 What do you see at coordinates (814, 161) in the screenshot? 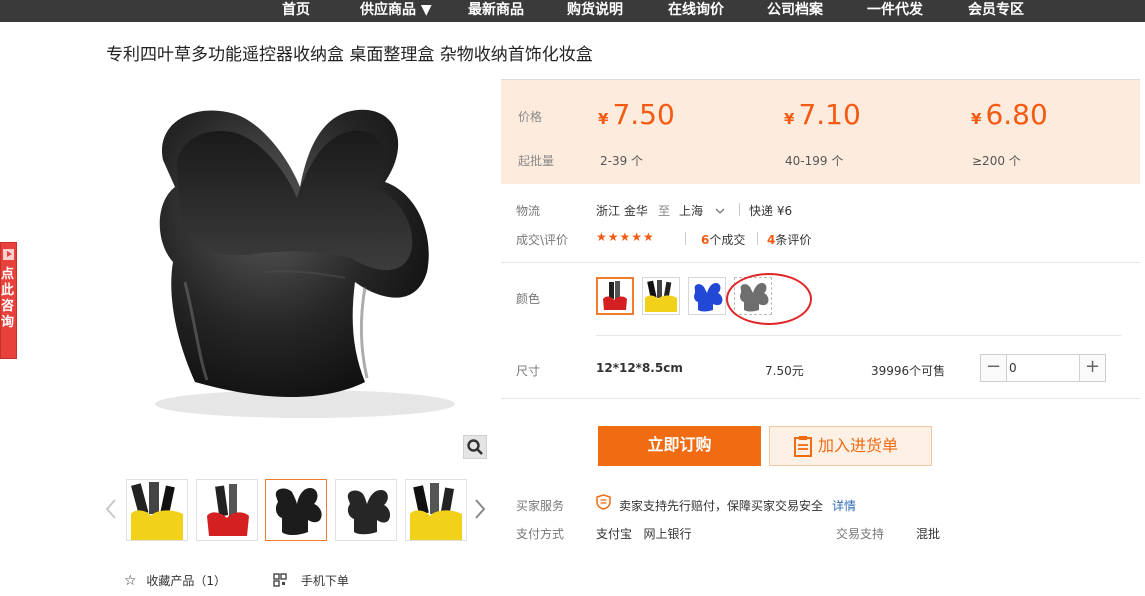
I see `price-tier-2-range: 40-199 个` at bounding box center [814, 161].